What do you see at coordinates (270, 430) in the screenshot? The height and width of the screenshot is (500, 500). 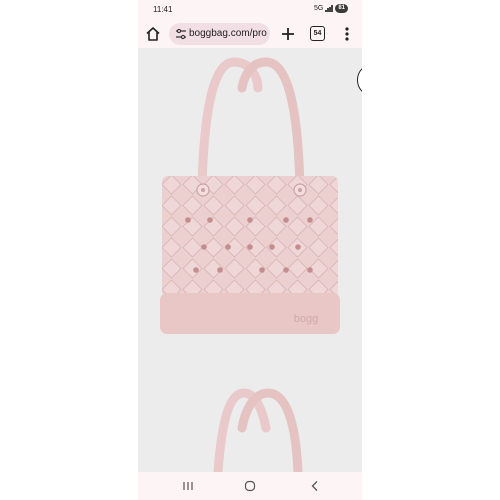 I see `next-bag-handle-right` at bounding box center [270, 430].